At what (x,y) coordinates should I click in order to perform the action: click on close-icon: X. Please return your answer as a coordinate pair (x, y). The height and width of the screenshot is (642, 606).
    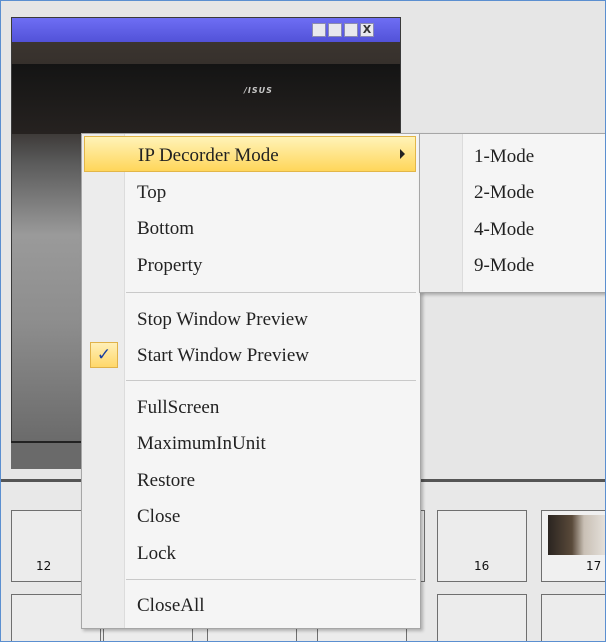
    Looking at the image, I should click on (367, 30).